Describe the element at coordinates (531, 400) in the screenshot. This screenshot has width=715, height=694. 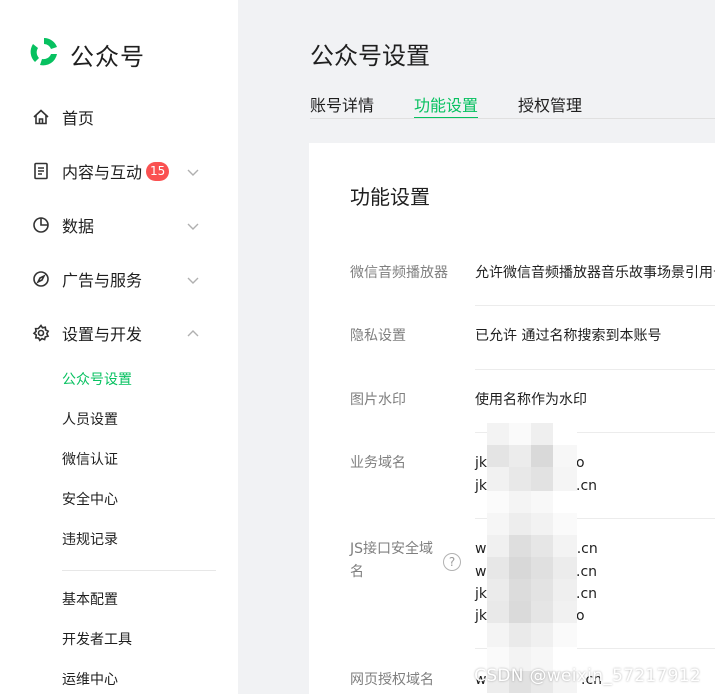
I see `row-value-watermark: 使用名称作为水印` at that location.